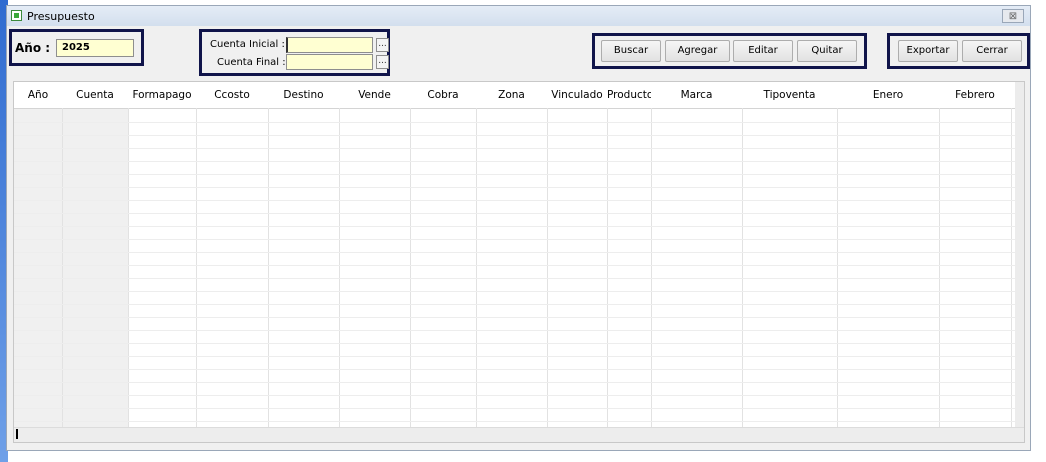 The width and height of the screenshot is (1046, 462). Describe the element at coordinates (697, 51) in the screenshot. I see `add-button: Agregar` at that location.